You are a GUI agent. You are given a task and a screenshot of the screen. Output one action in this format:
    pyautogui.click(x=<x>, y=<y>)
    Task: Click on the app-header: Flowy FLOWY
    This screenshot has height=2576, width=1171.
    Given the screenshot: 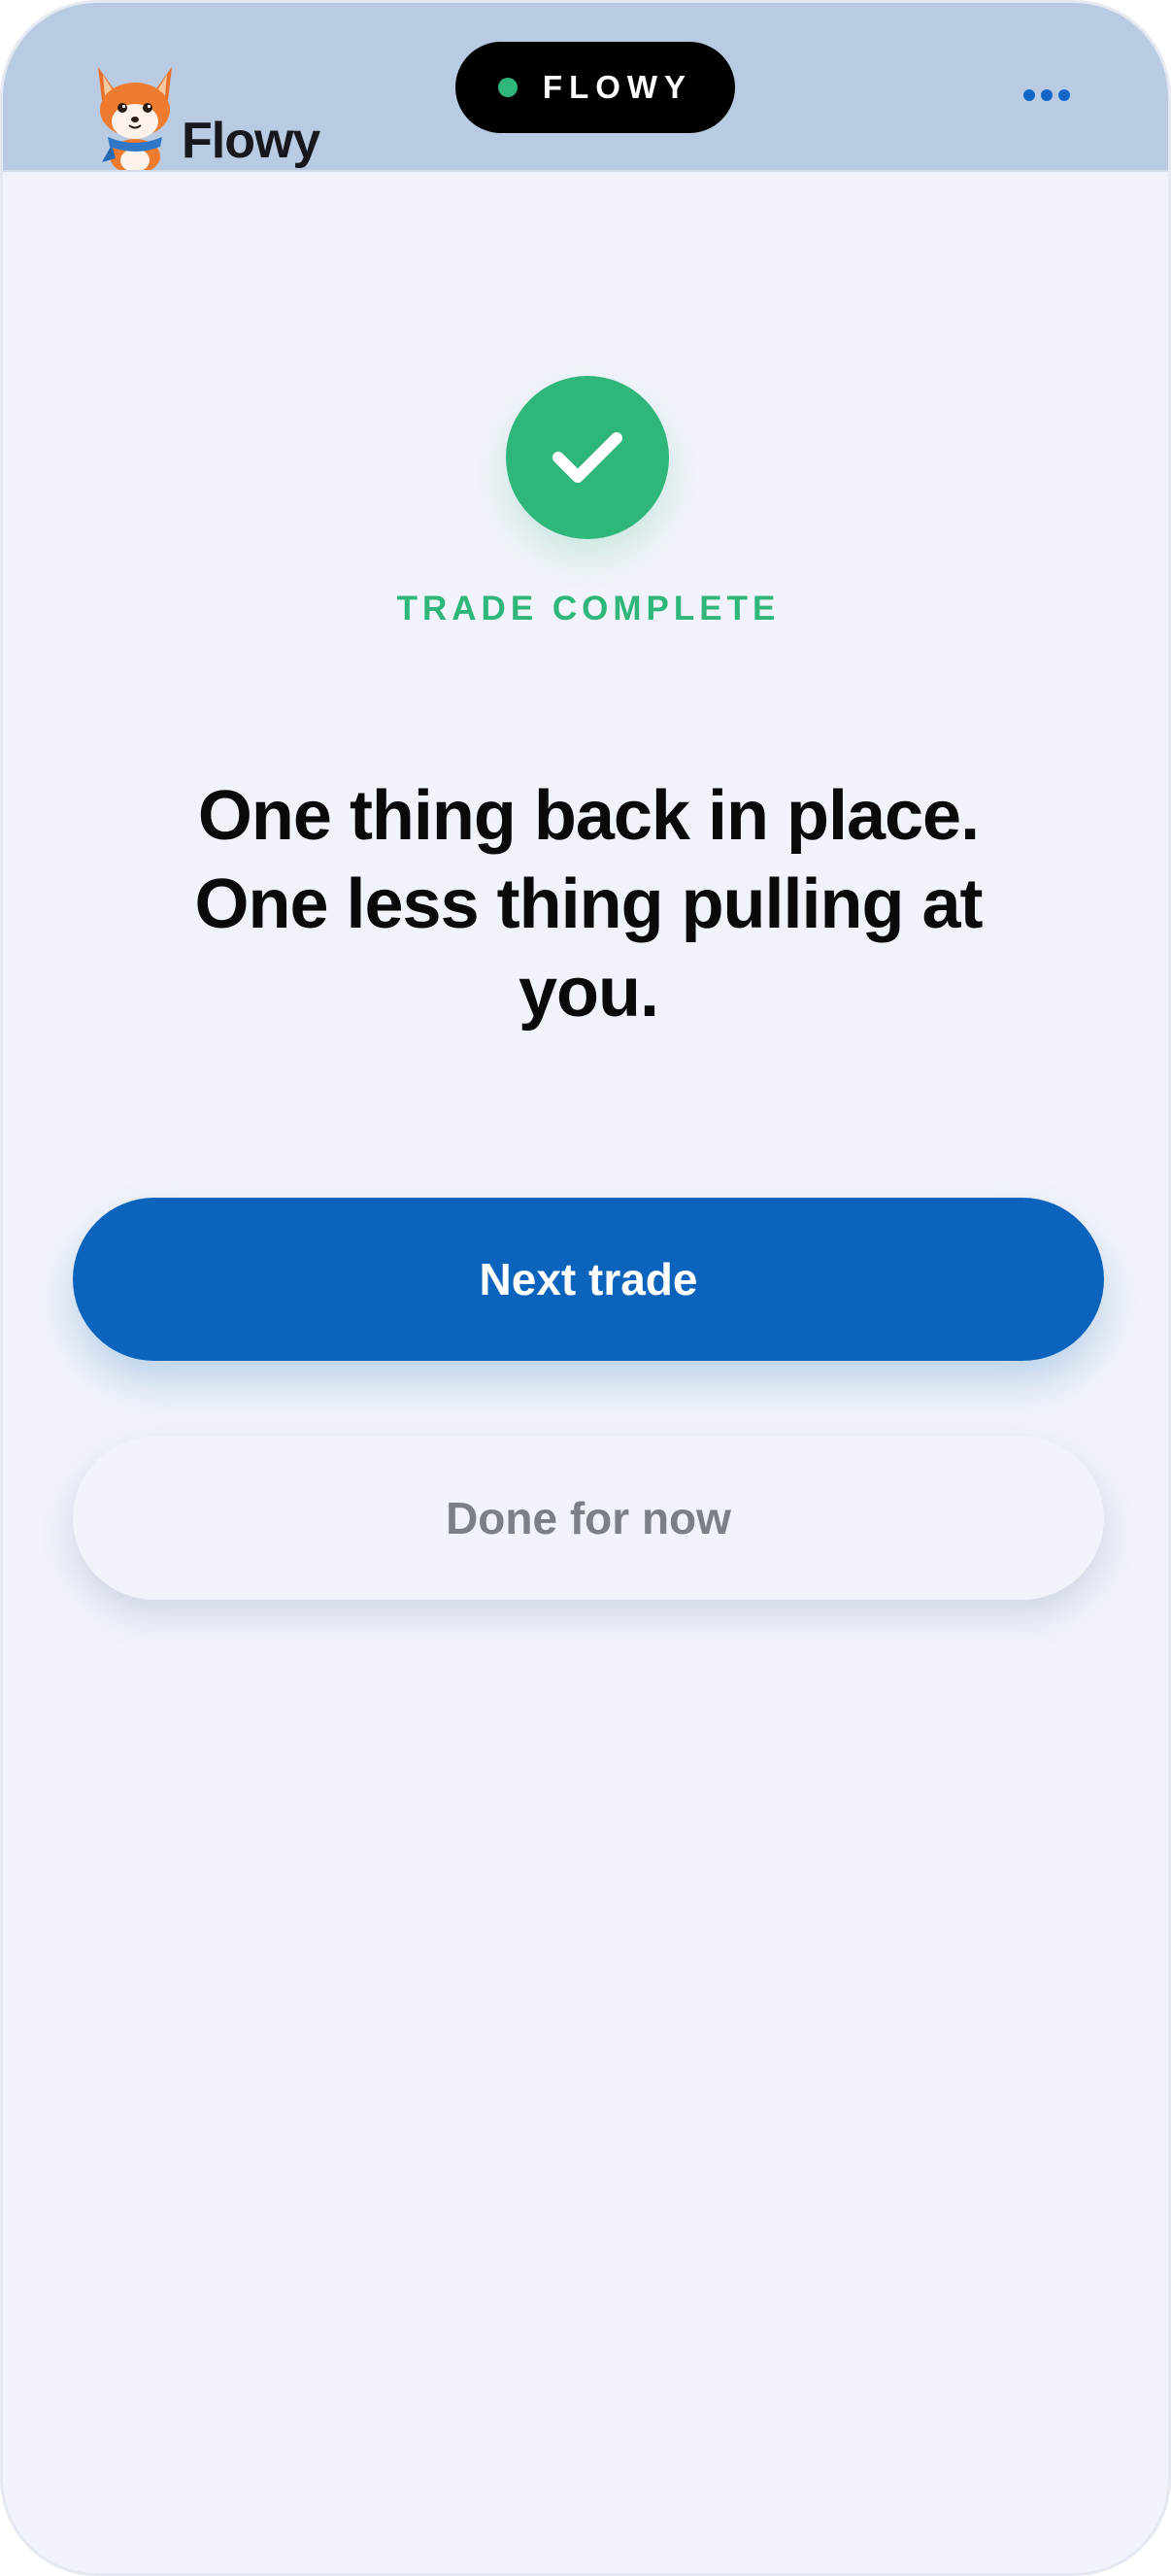 What is the action you would take?
    pyautogui.click(x=585, y=87)
    